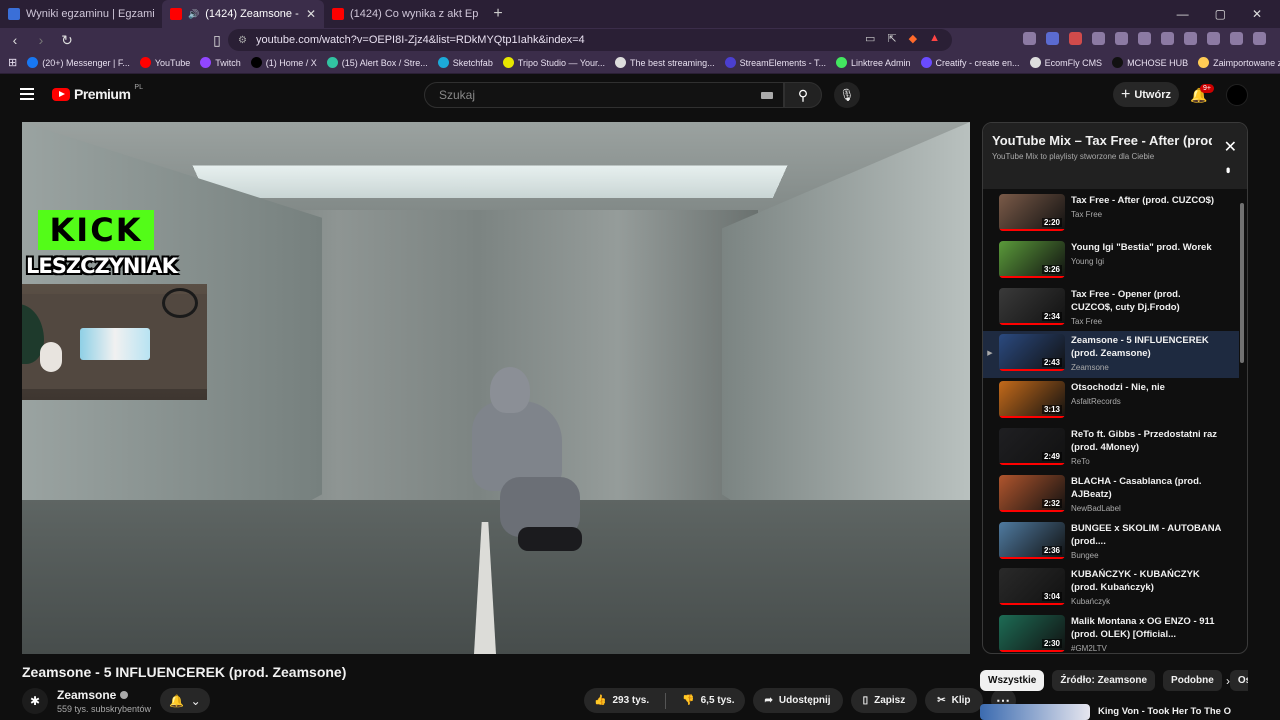 This screenshot has width=1280, height=720. I want to click on browser-tab: Wyniki egzaminu | Egzaminy Zawodo, so click(81, 14).